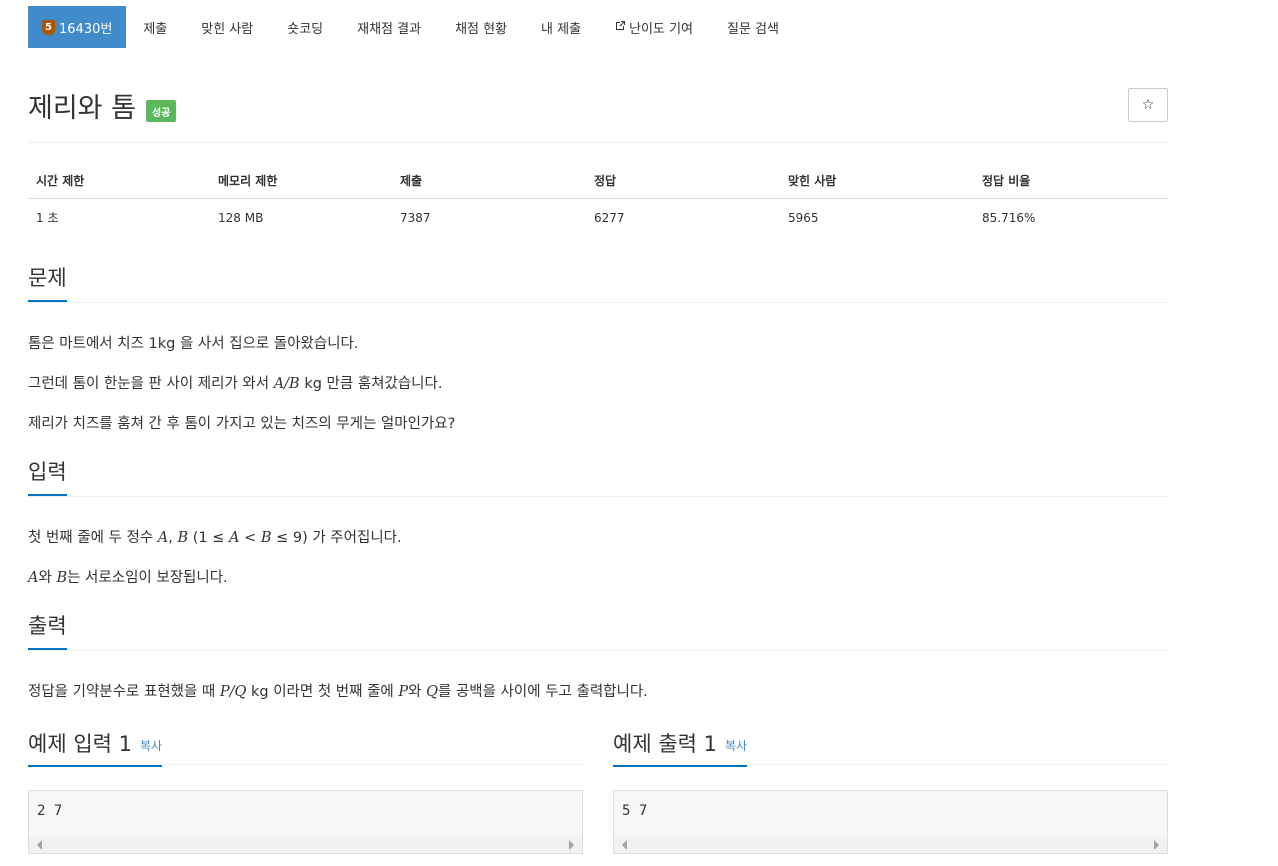 Image resolution: width=1278 pixels, height=866 pixels. What do you see at coordinates (598, 282) in the screenshot?
I see `description-header: 문제` at bounding box center [598, 282].